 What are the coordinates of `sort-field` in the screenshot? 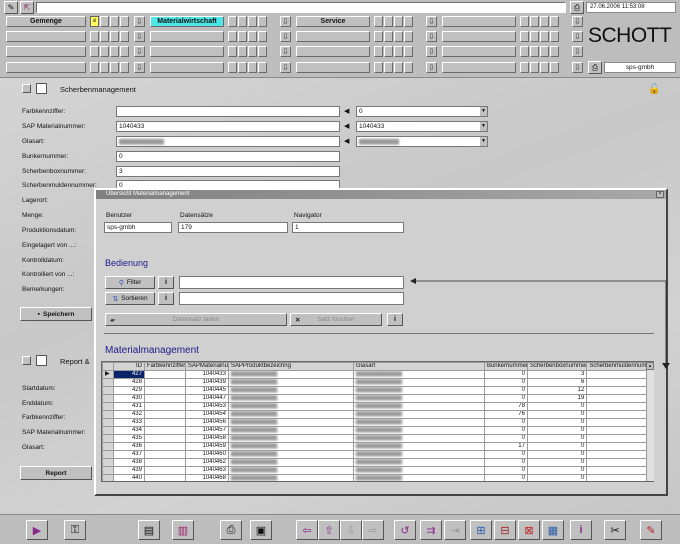 It's located at (291, 298).